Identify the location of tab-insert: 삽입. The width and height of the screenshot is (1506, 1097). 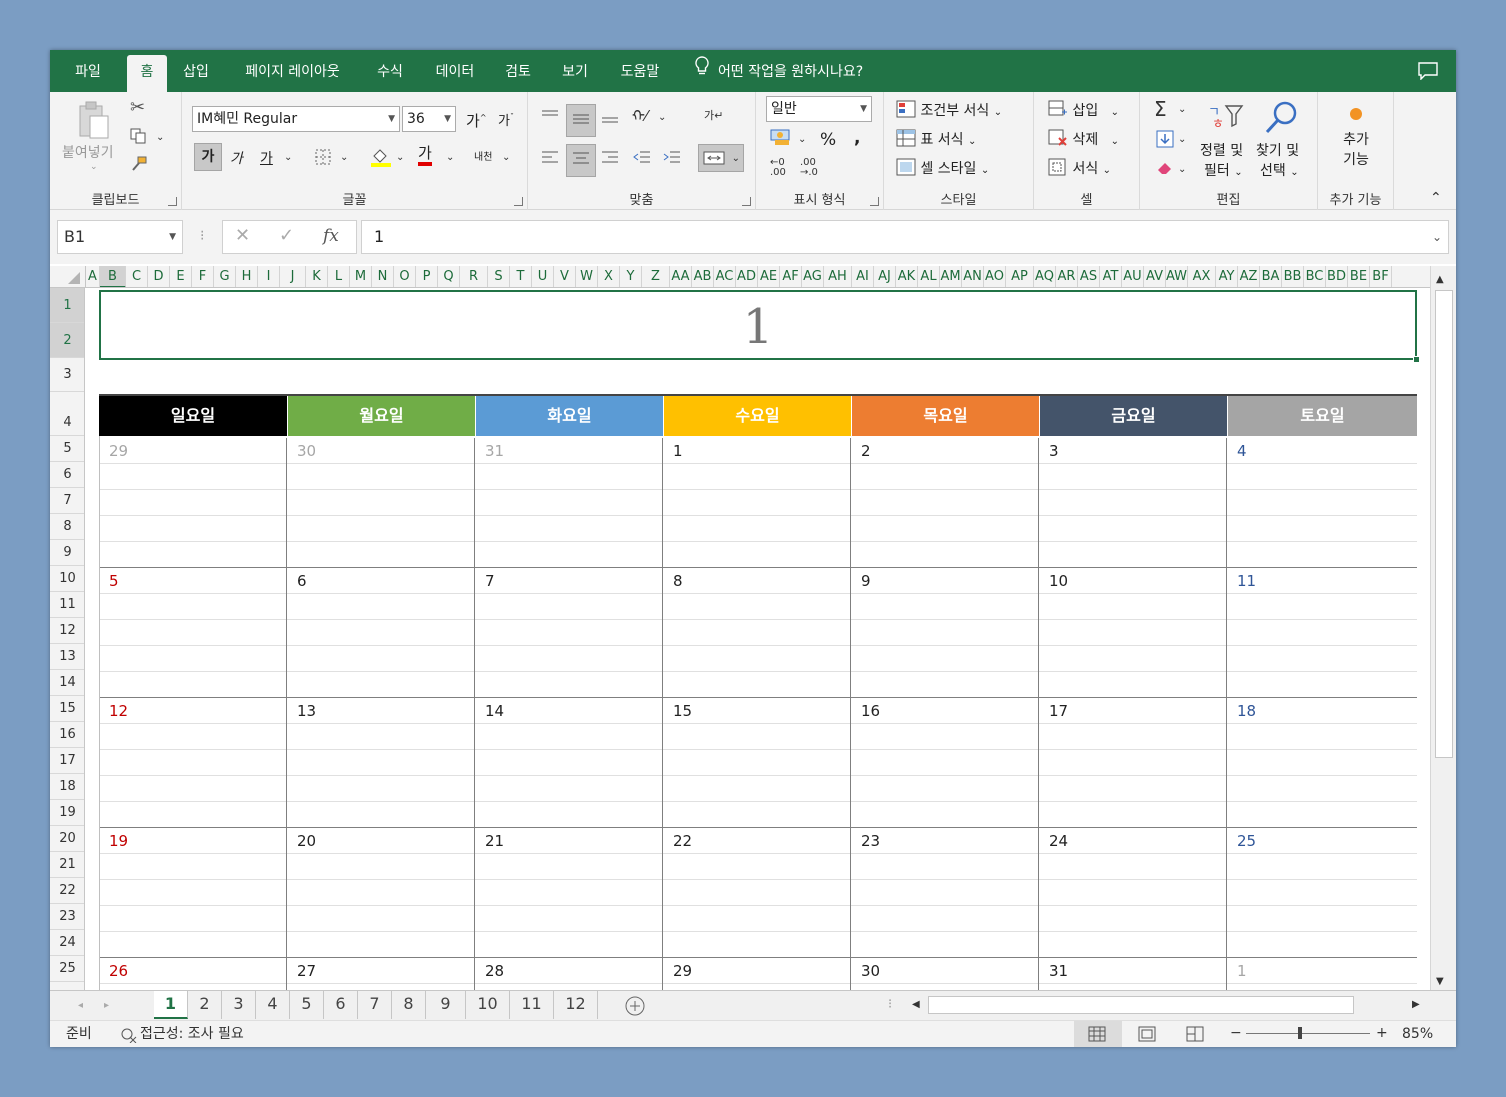
(196, 71).